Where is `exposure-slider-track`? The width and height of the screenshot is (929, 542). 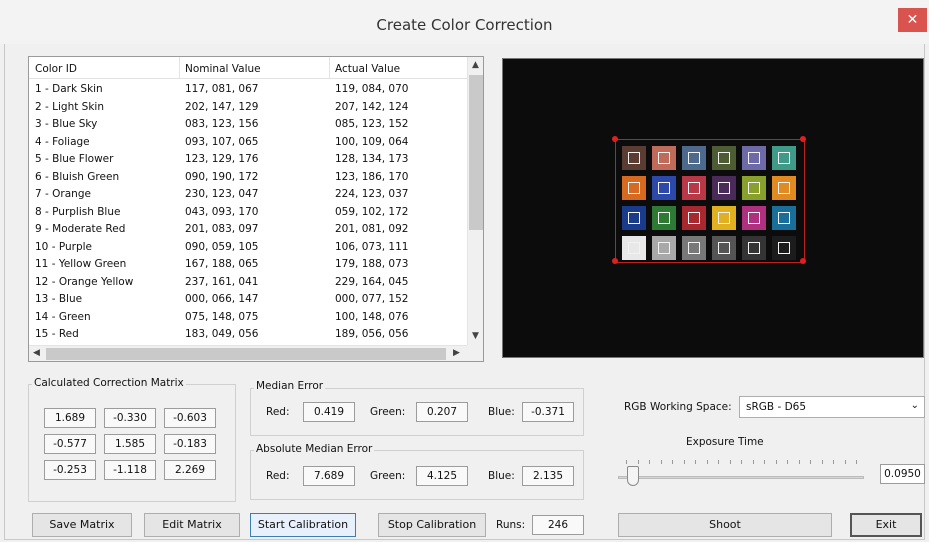 exposure-slider-track is located at coordinates (741, 477).